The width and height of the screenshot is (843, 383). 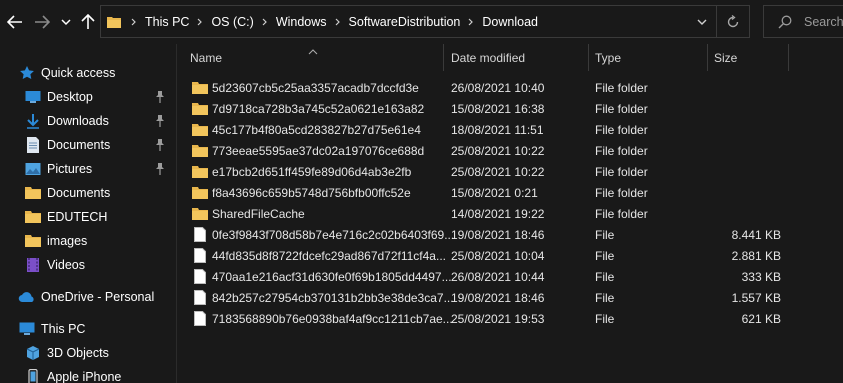 I want to click on sidebar-item-videos: Videos, so click(x=54, y=265).